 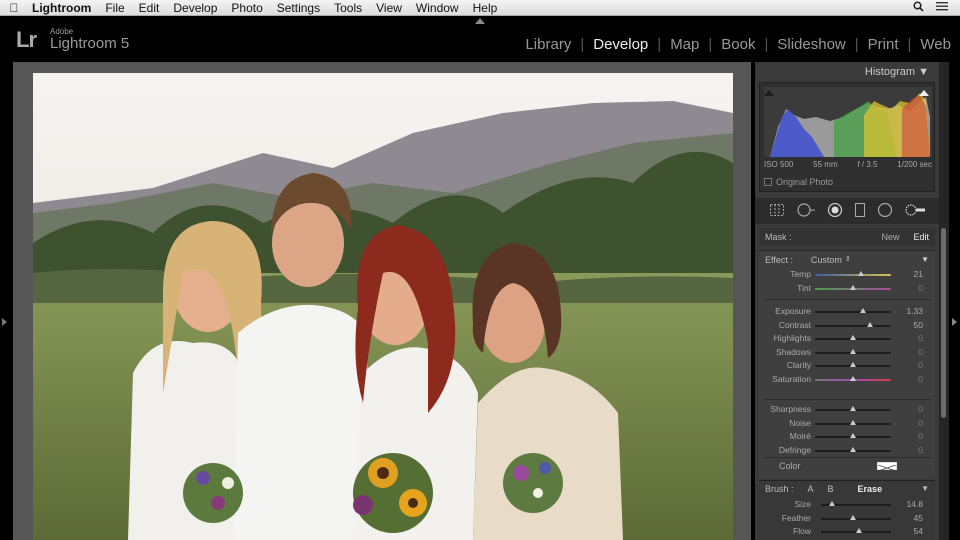 What do you see at coordinates (847, 353) in the screenshot?
I see `slider-shadows: Shadows 0` at bounding box center [847, 353].